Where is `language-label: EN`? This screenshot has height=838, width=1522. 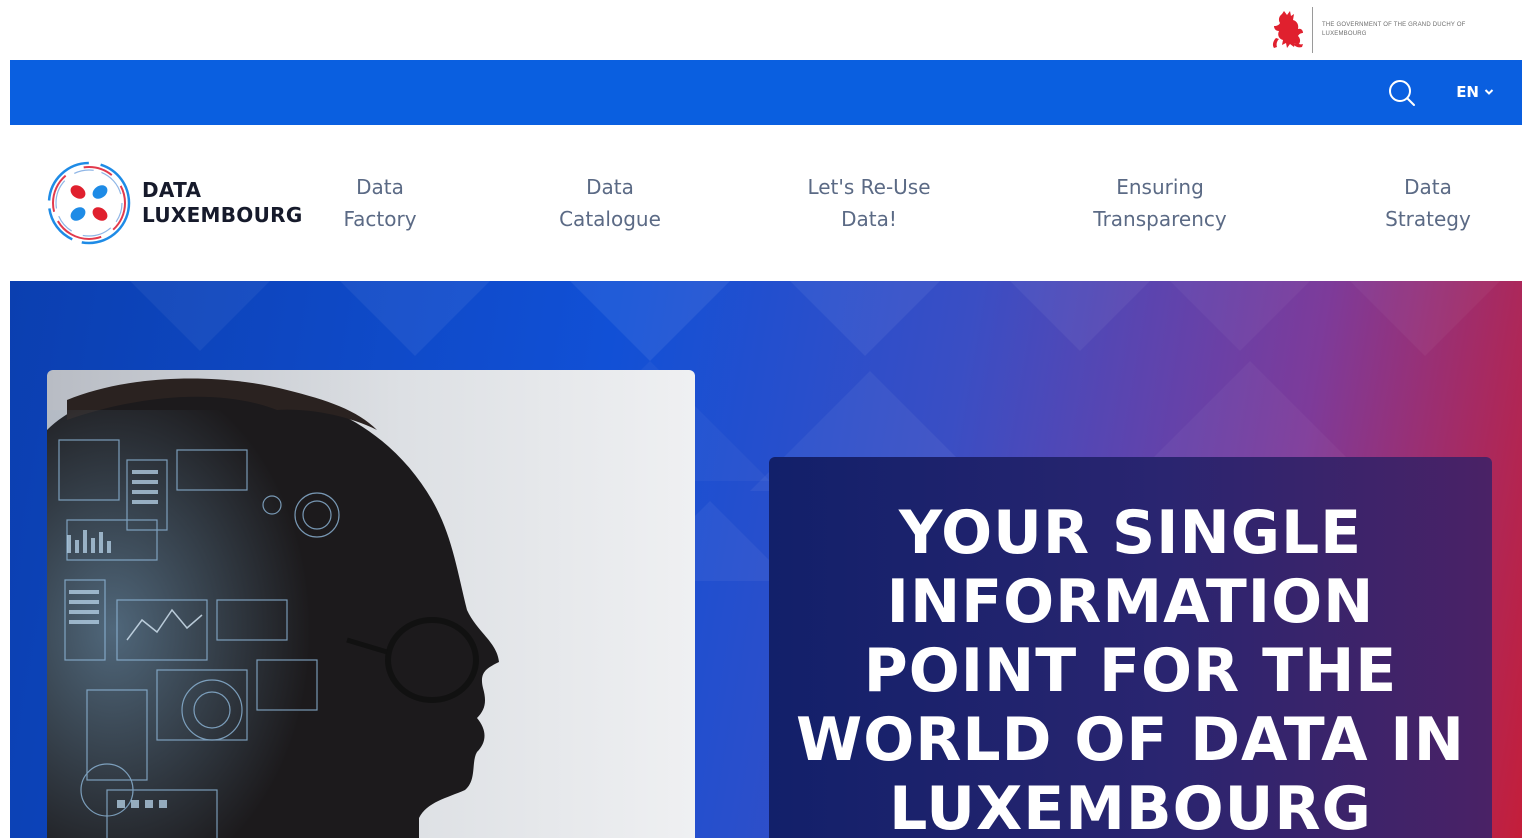 language-label: EN is located at coordinates (1467, 92).